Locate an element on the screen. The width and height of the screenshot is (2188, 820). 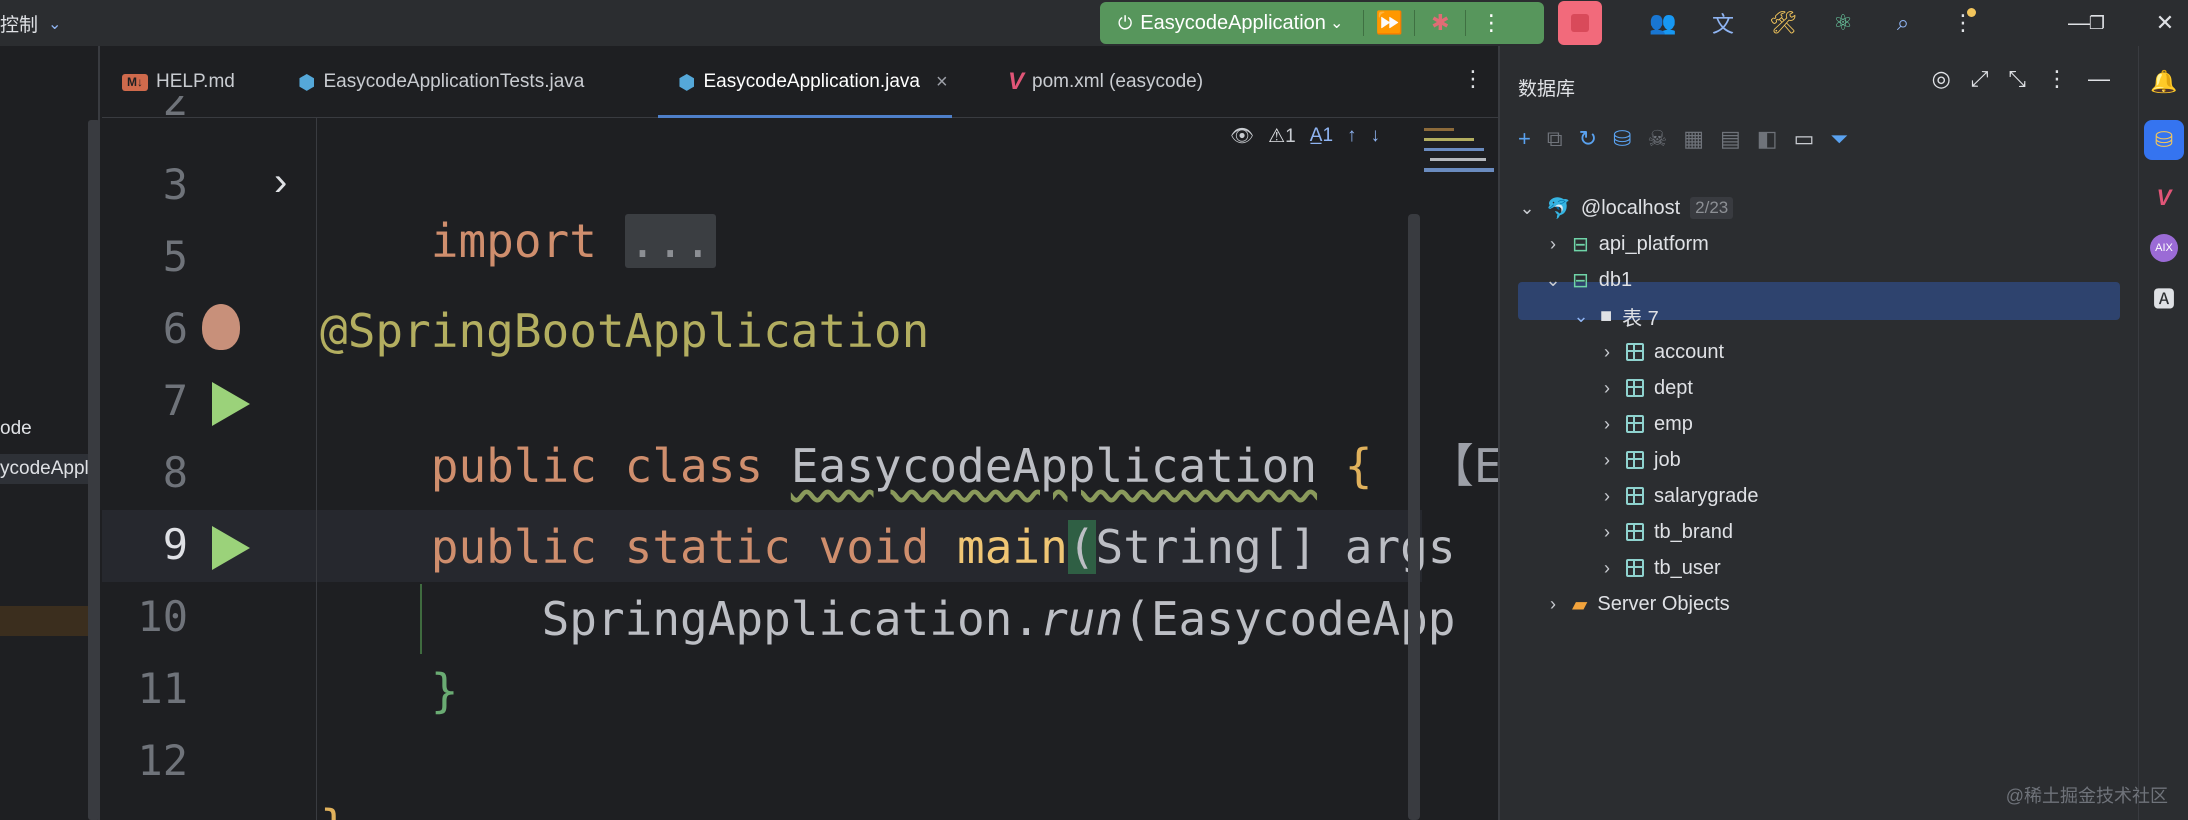
build-tools-icon: 🛠 is located at coordinates (1783, 23).